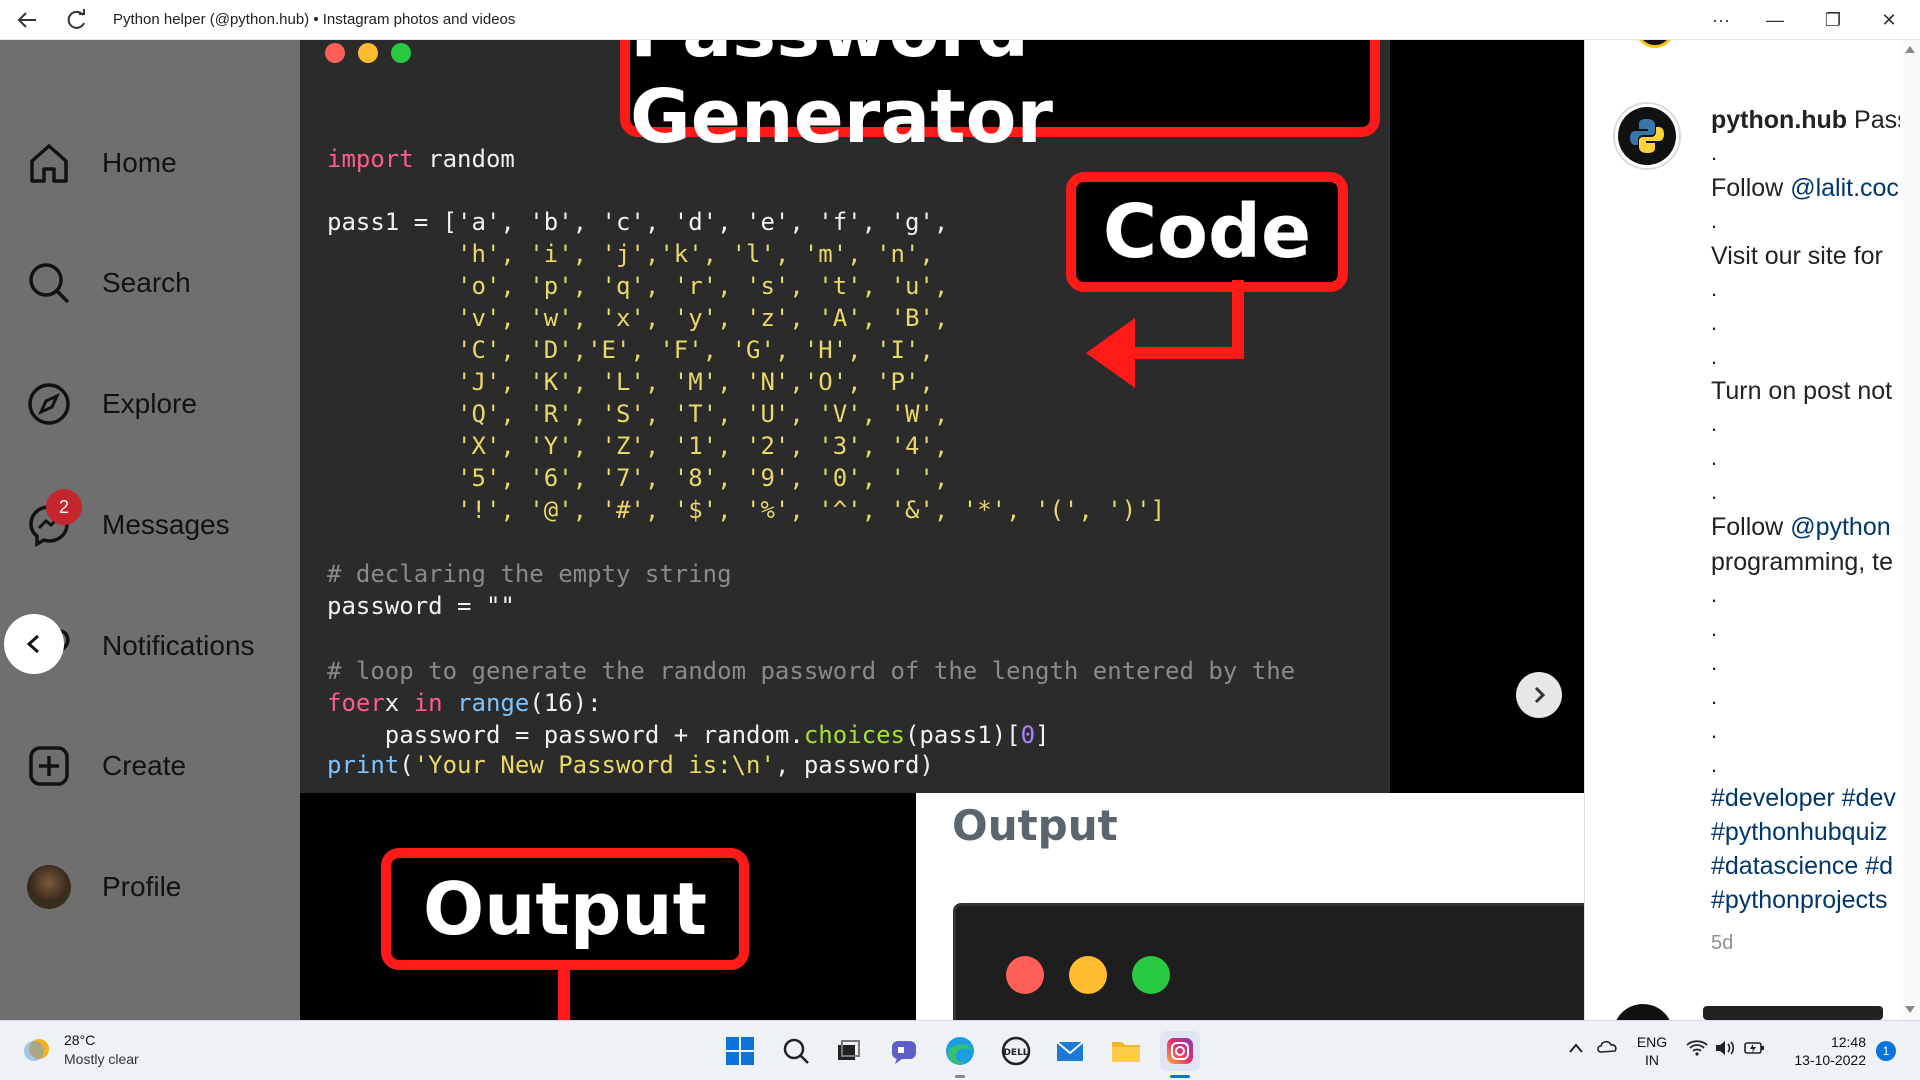 This screenshot has height=1080, width=1920. I want to click on wifi-icon, so click(1697, 1050).